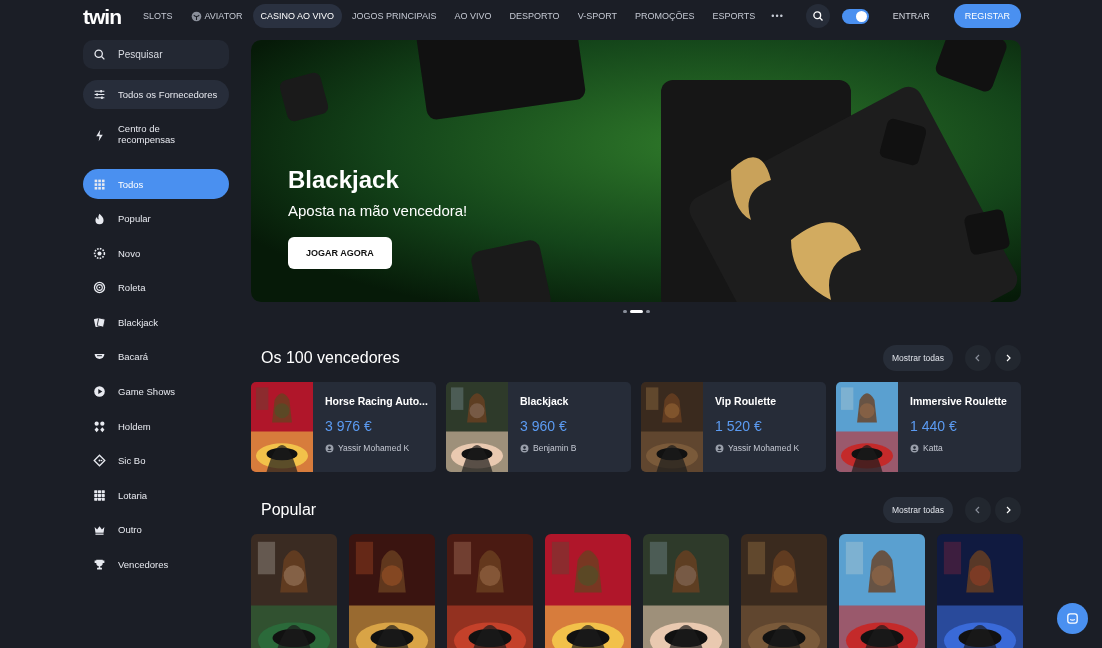 This screenshot has width=1102, height=648. I want to click on chat-button, so click(1072, 618).